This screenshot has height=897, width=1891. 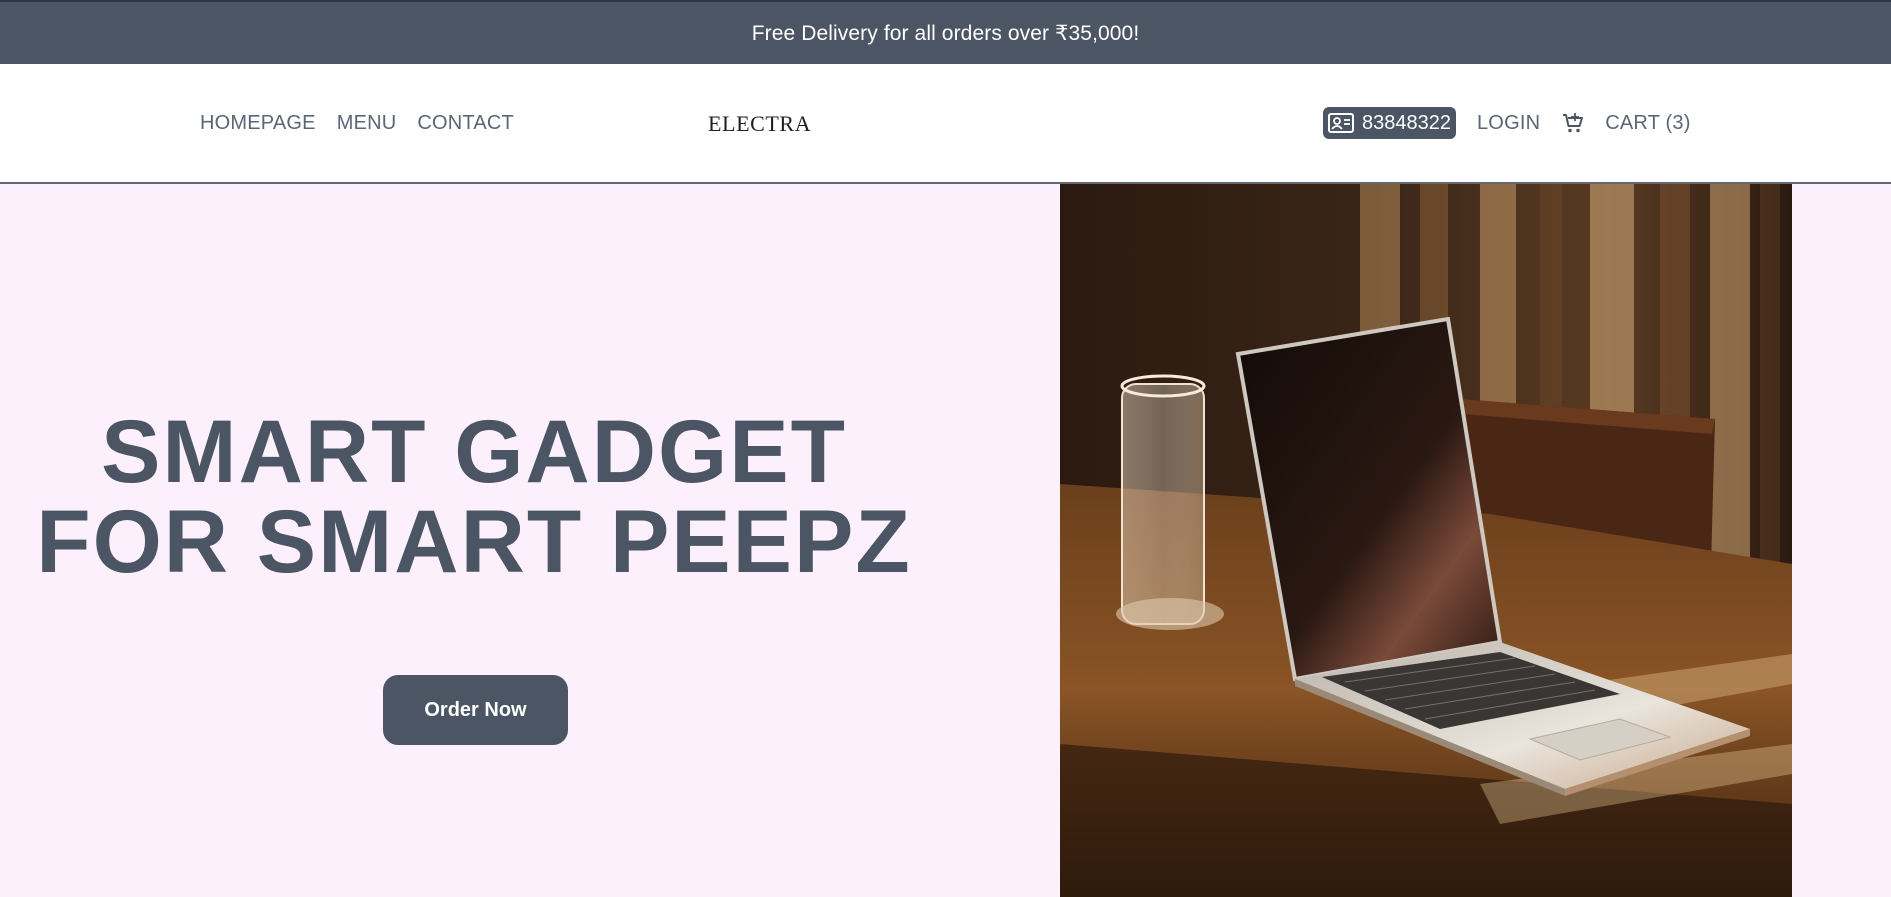 What do you see at coordinates (1647, 123) in the screenshot?
I see `cart-link: CART (3)` at bounding box center [1647, 123].